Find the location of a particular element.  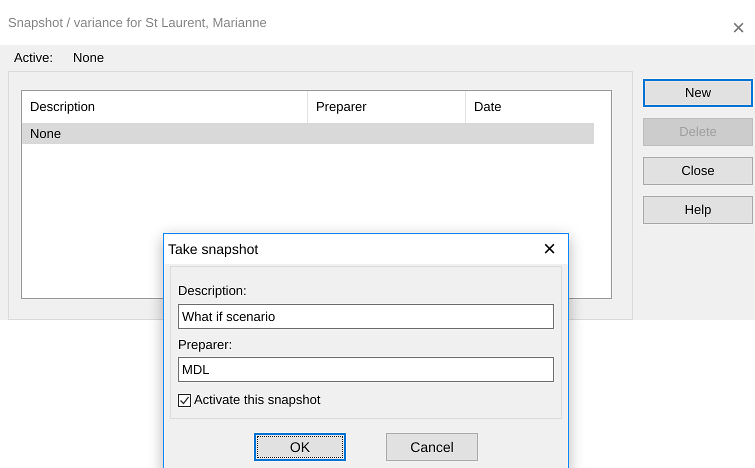

action-button: Help is located at coordinates (698, 210).